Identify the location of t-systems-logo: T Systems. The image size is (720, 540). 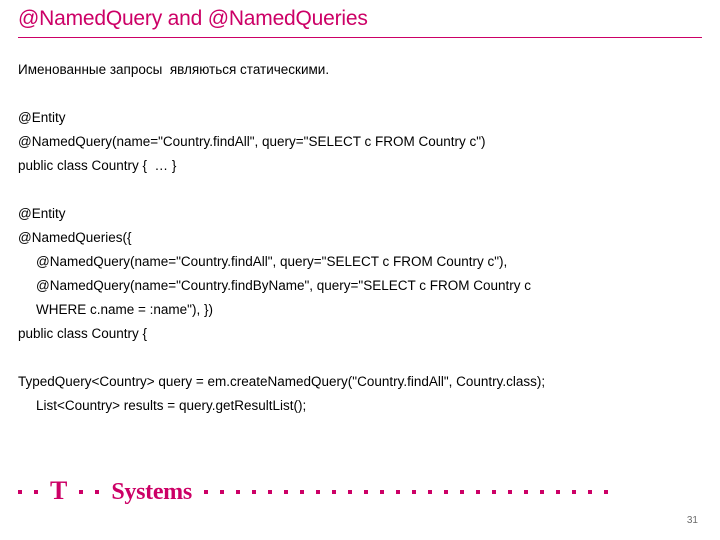
(319, 492).